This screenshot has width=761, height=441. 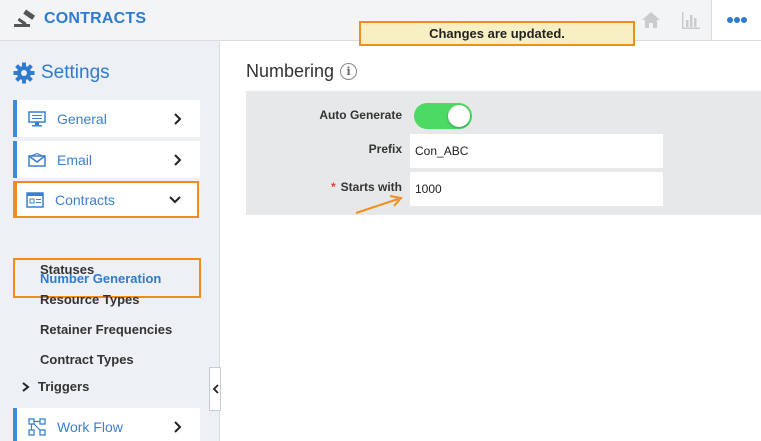 What do you see at coordinates (85, 199) in the screenshot?
I see `sidebar-item-label: Contracts` at bounding box center [85, 199].